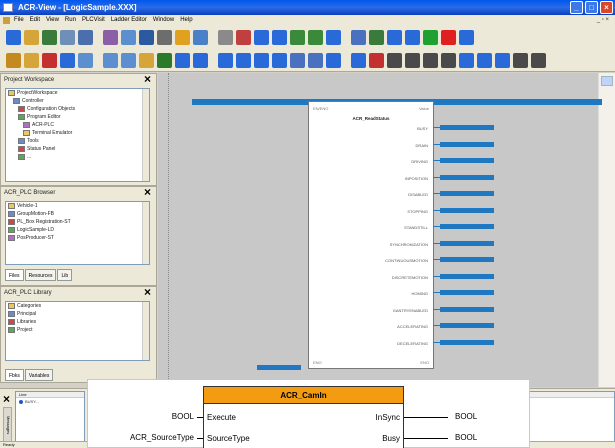 This screenshot has width=615, height=448. What do you see at coordinates (182, 37) in the screenshot?
I see `delete-icon` at bounding box center [182, 37].